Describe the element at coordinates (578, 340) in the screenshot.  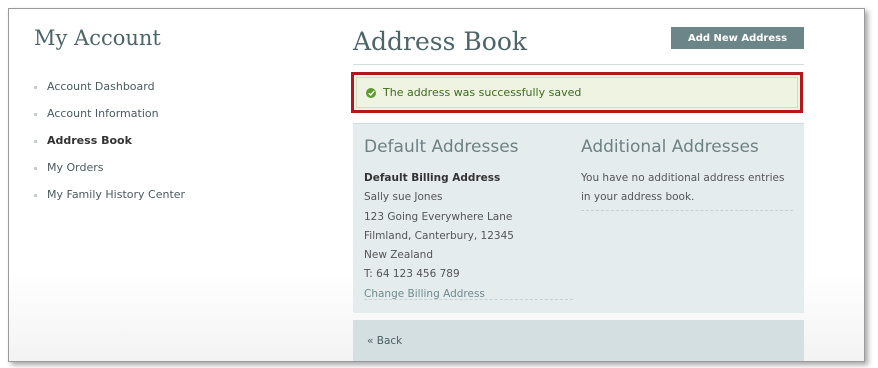
I see `back-bar: « Back` at that location.